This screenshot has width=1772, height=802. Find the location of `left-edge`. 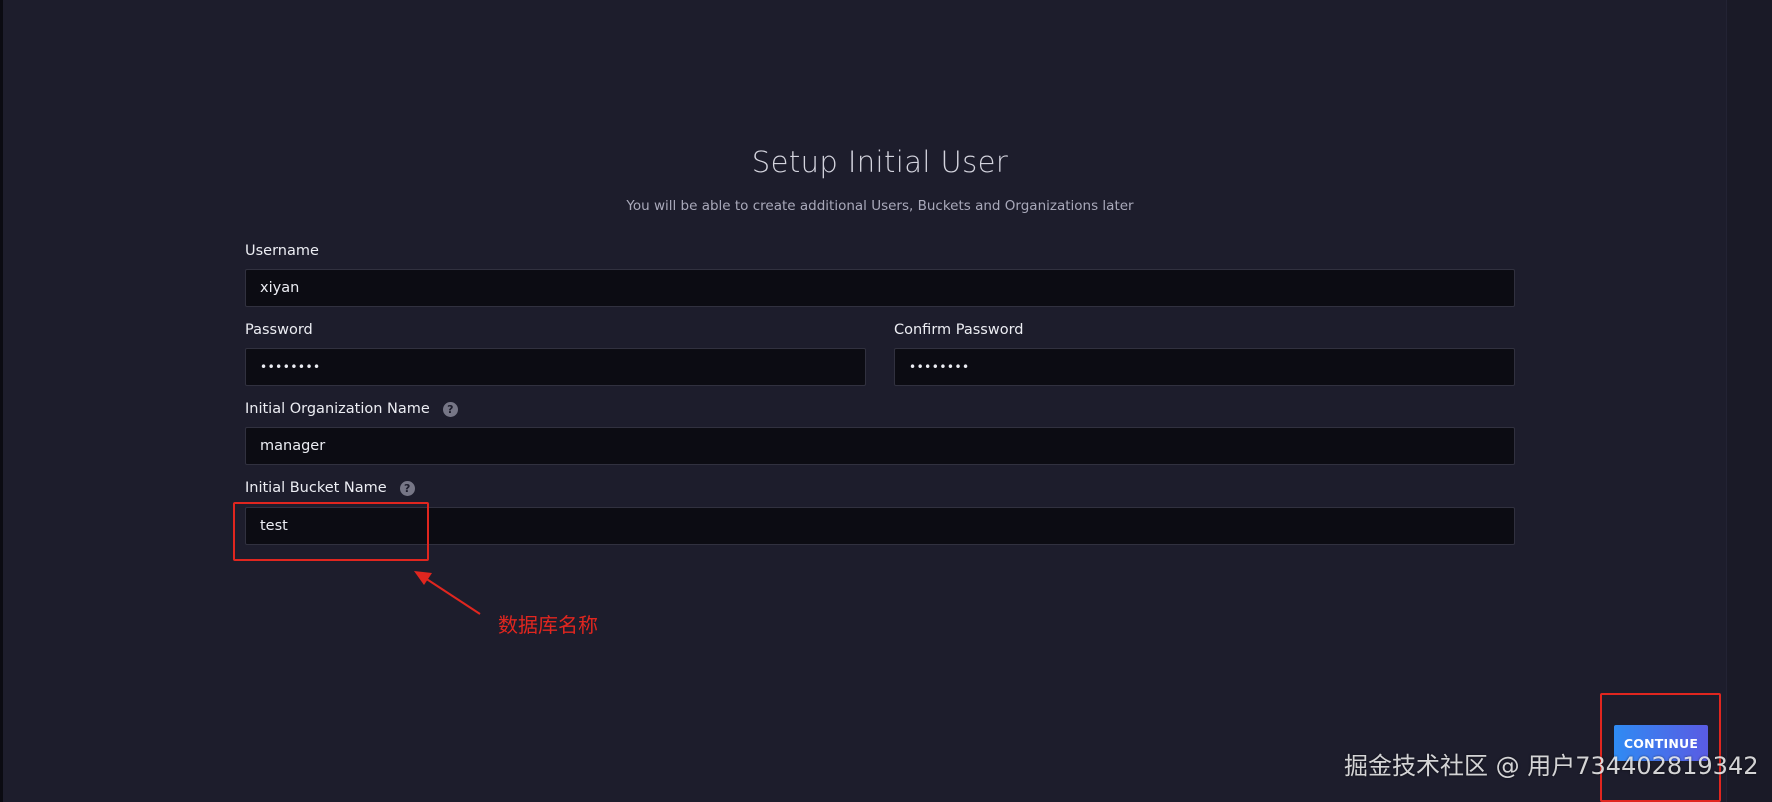

left-edge is located at coordinates (1, 401).